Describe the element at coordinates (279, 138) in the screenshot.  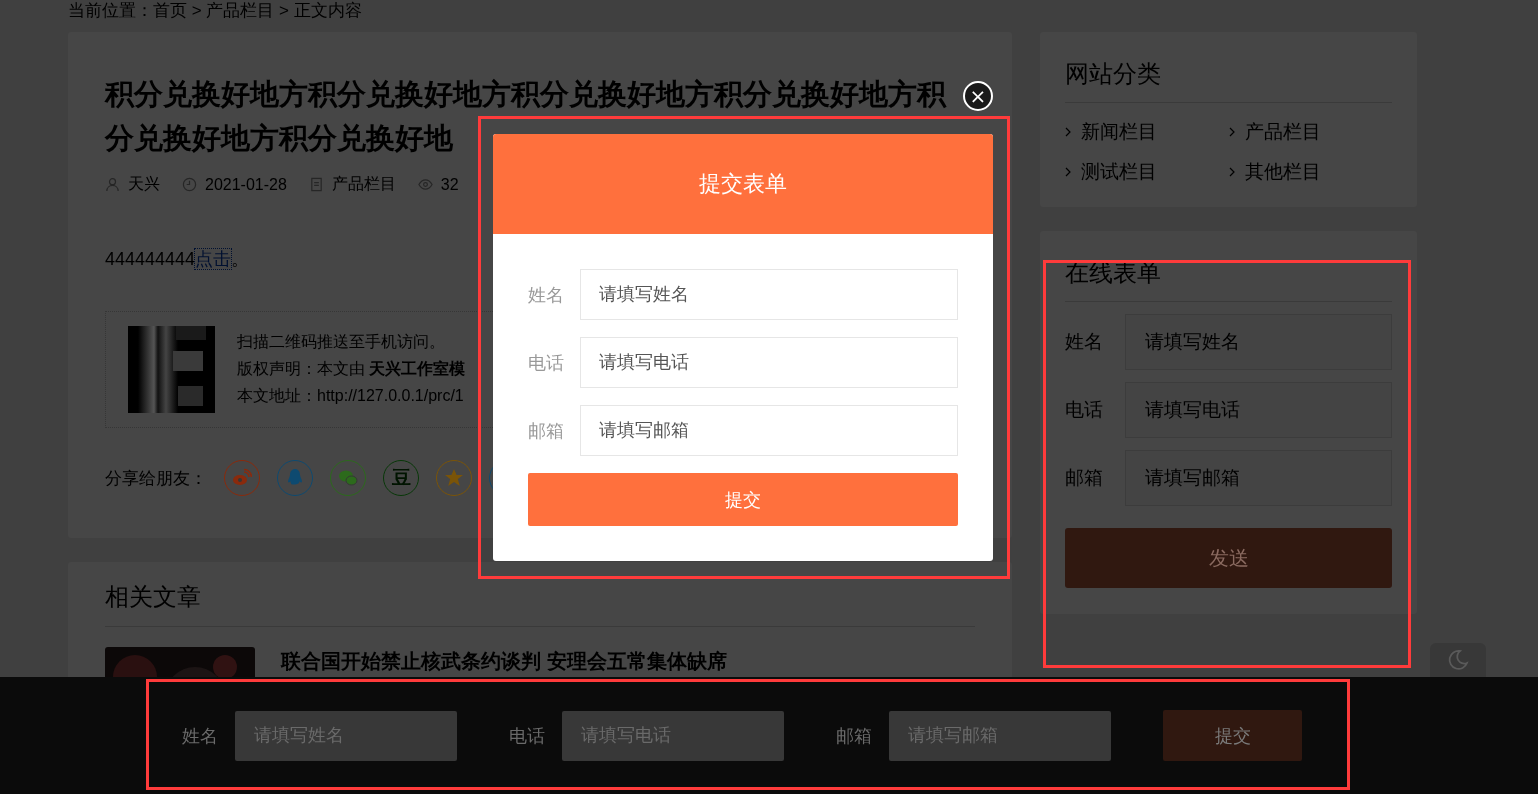
I see `article-title: 分兑换好地方积分兑换好地` at that location.